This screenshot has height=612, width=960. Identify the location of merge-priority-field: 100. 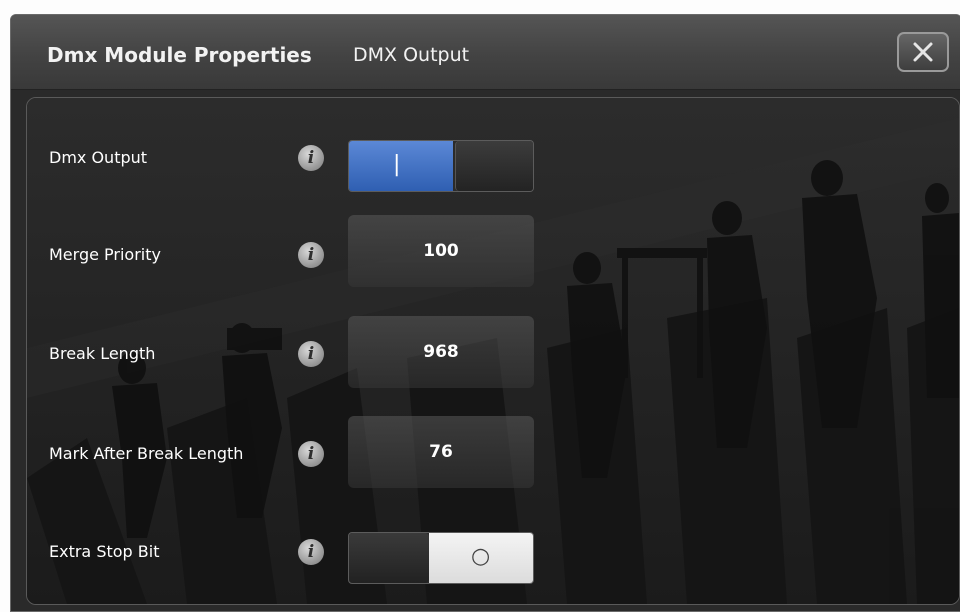
(441, 251).